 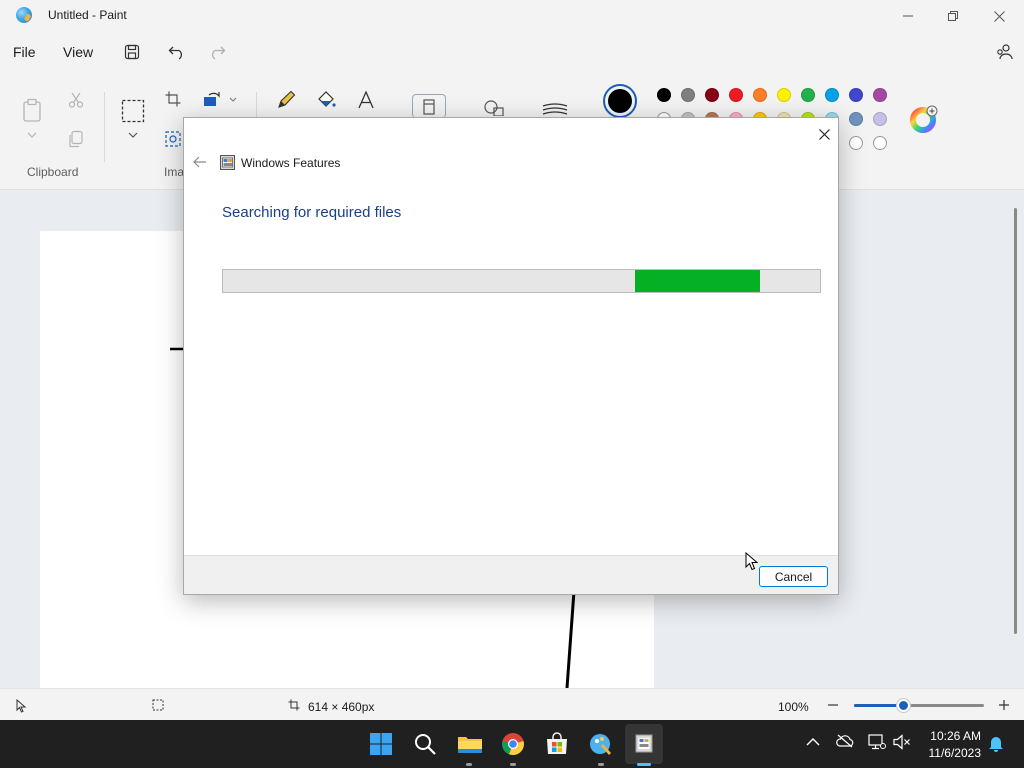 I want to click on select-button, so click(x=133, y=111).